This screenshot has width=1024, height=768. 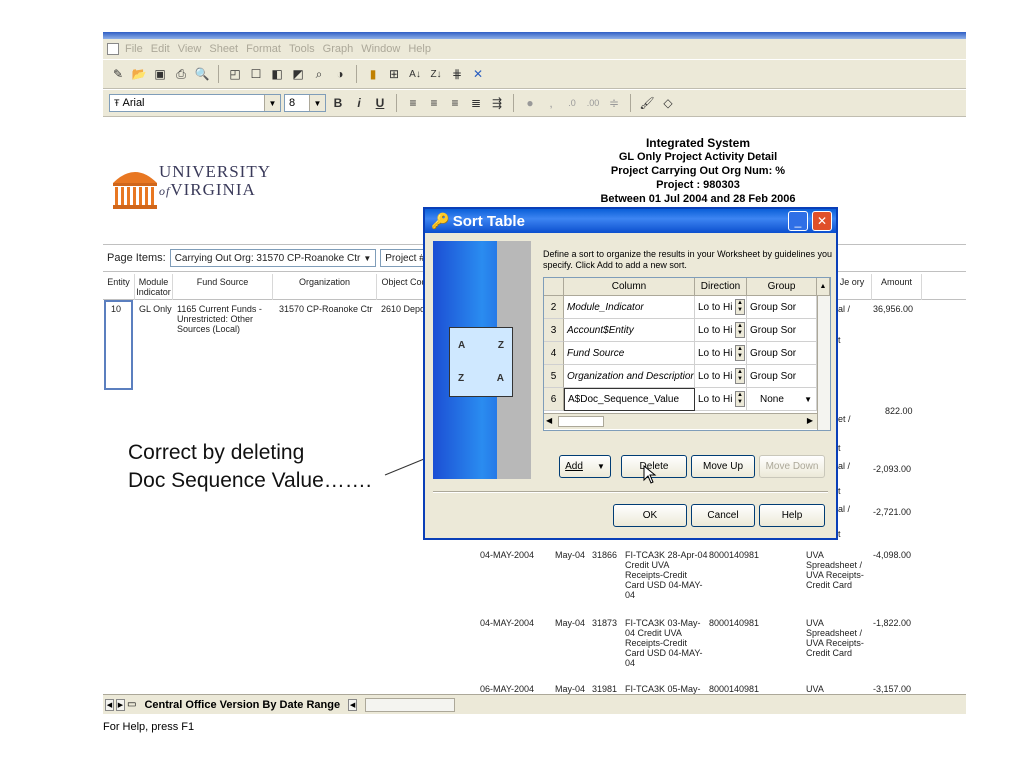 What do you see at coordinates (899, 411) in the screenshot?
I see `amount-cell: 822.00` at bounding box center [899, 411].